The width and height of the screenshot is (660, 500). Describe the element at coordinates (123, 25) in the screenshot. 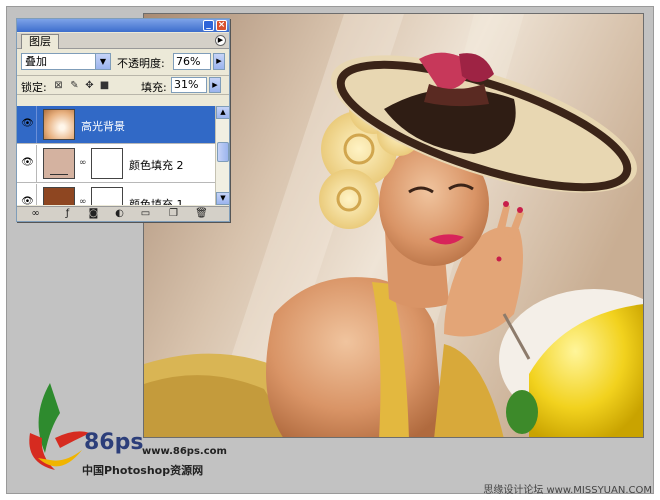

I see `palette-titlebar: _ ×` at that location.